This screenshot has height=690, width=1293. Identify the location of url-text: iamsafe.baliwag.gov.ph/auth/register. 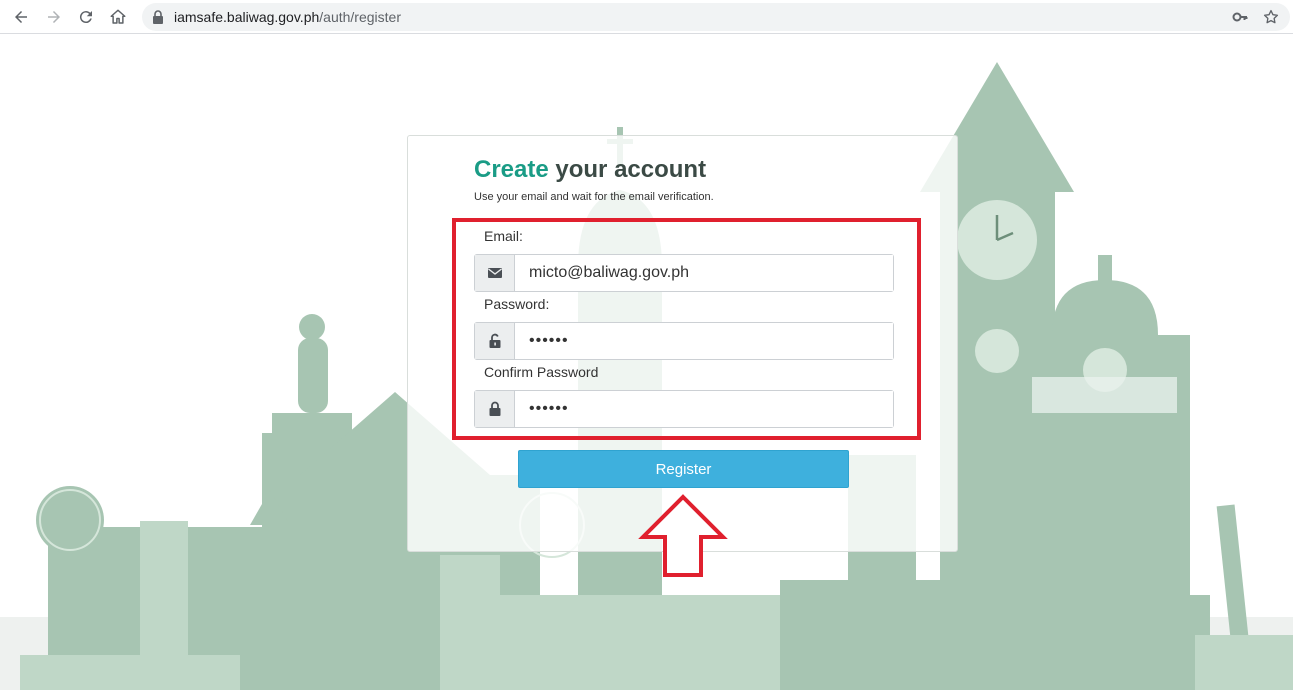
(287, 17).